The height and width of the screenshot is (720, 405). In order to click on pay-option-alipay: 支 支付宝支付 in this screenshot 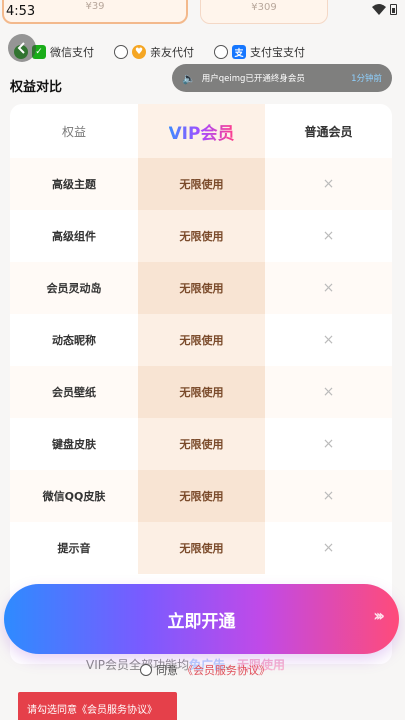, I will do `click(259, 52)`.